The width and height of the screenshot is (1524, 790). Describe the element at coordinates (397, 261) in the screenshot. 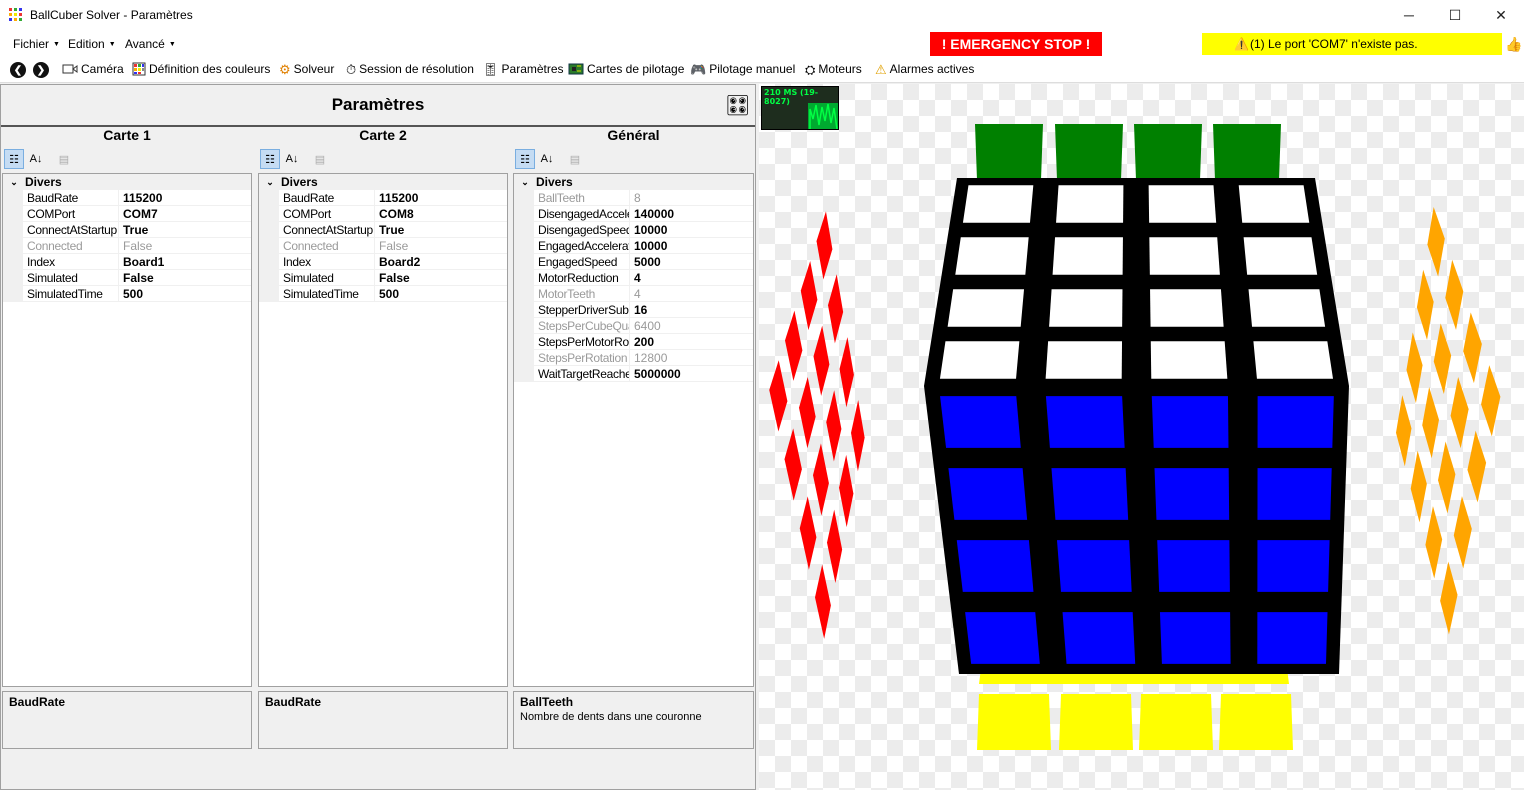

I see `property-value: Board2` at that location.